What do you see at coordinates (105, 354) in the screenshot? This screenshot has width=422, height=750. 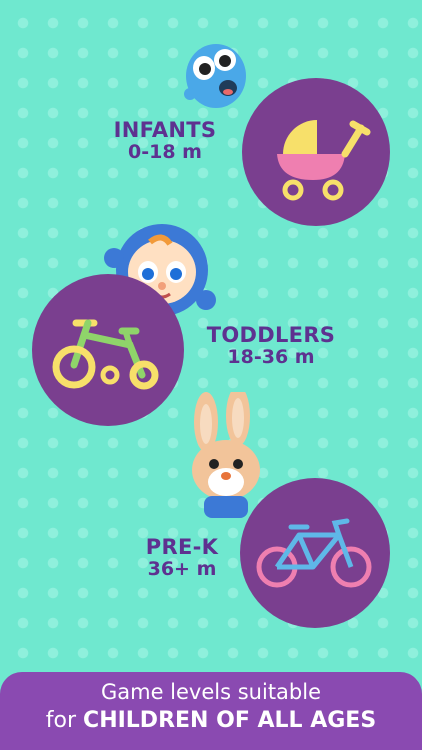 I see `tricycle-icon` at bounding box center [105, 354].